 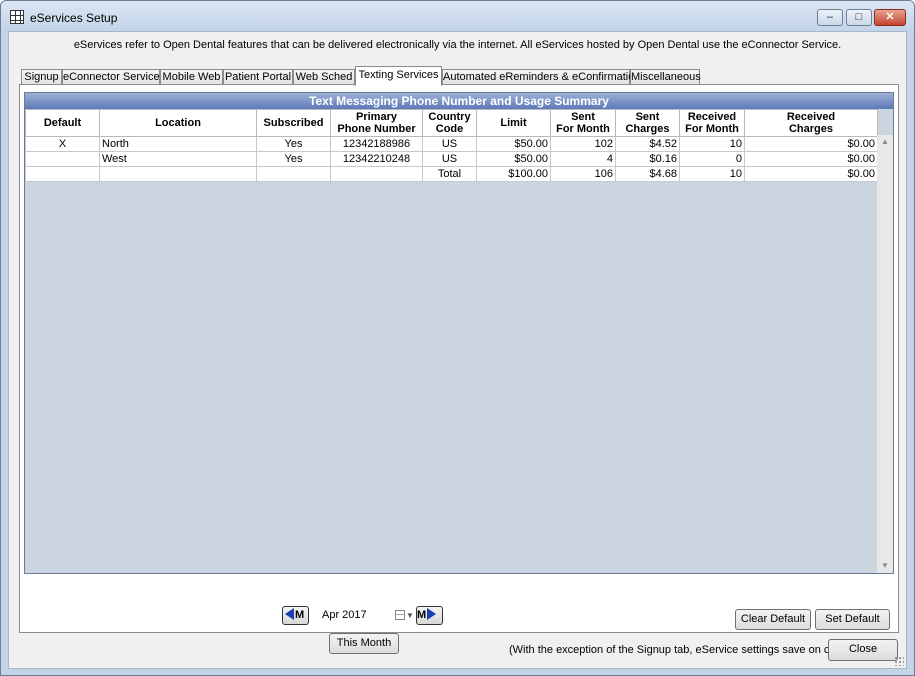 I want to click on next-month-button: M, so click(x=429, y=615).